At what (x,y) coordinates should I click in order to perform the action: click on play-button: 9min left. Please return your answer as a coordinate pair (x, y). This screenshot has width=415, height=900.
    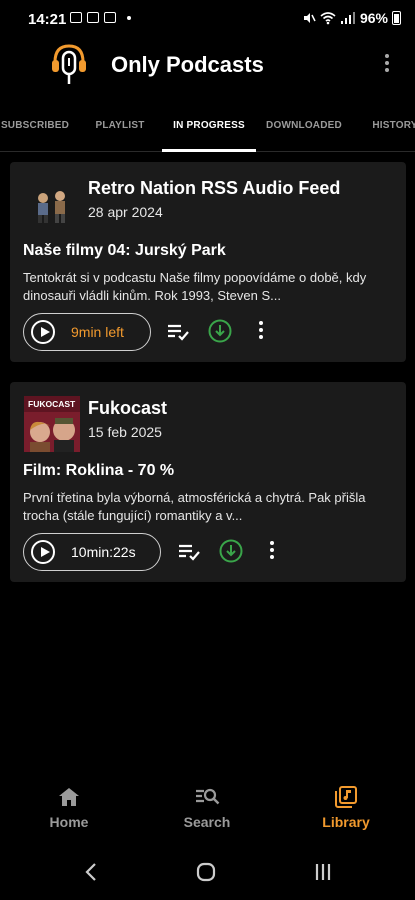
    Looking at the image, I should click on (87, 332).